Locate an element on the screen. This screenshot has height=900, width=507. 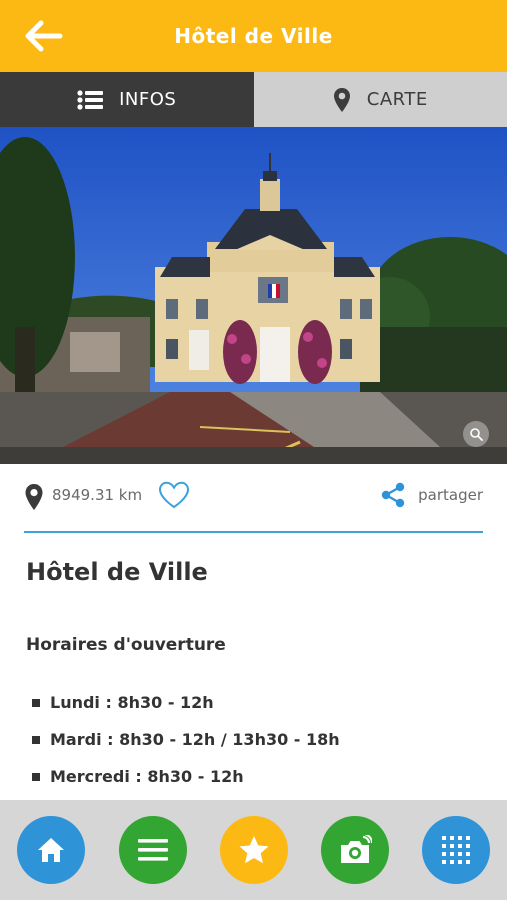
distance-value: 8949.31 km is located at coordinates (97, 495).